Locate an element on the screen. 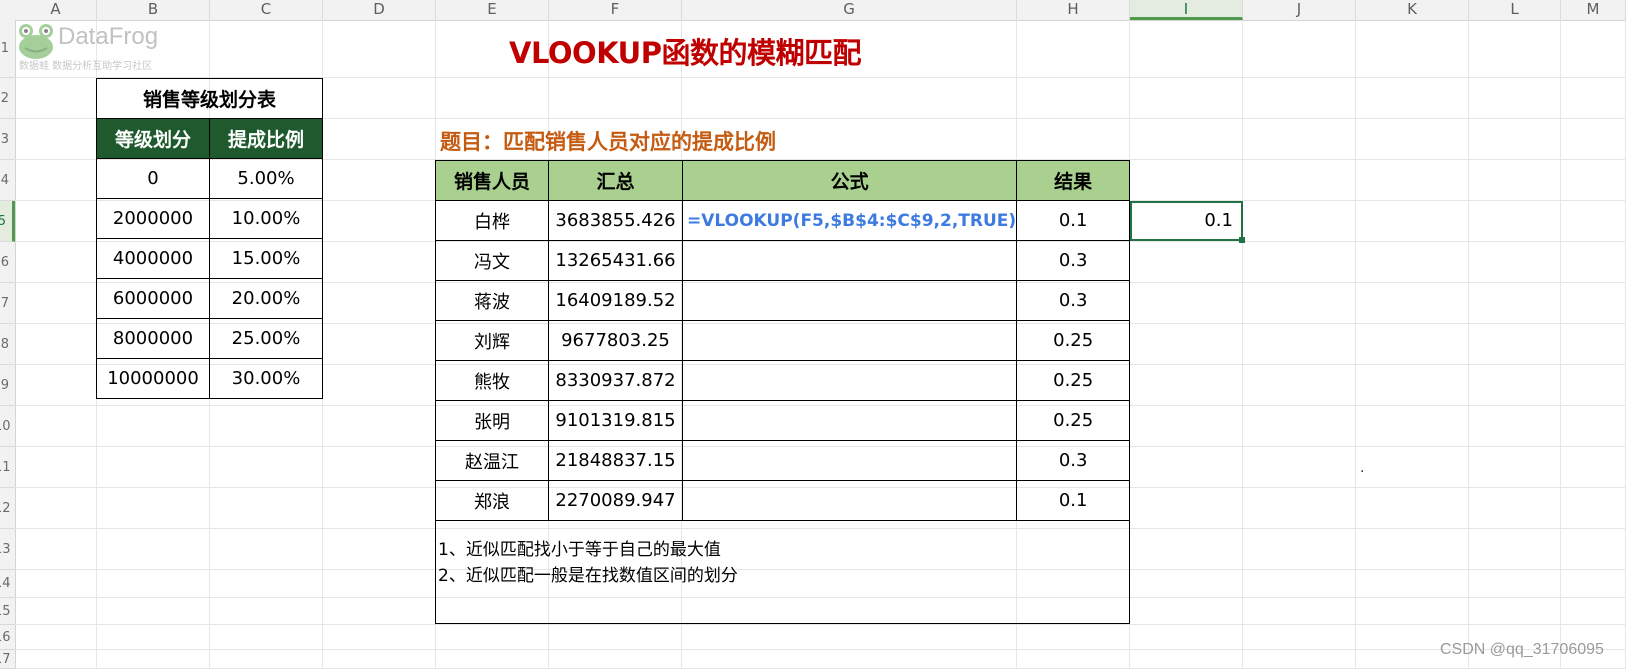  column-header-d: D is located at coordinates (379, 10).